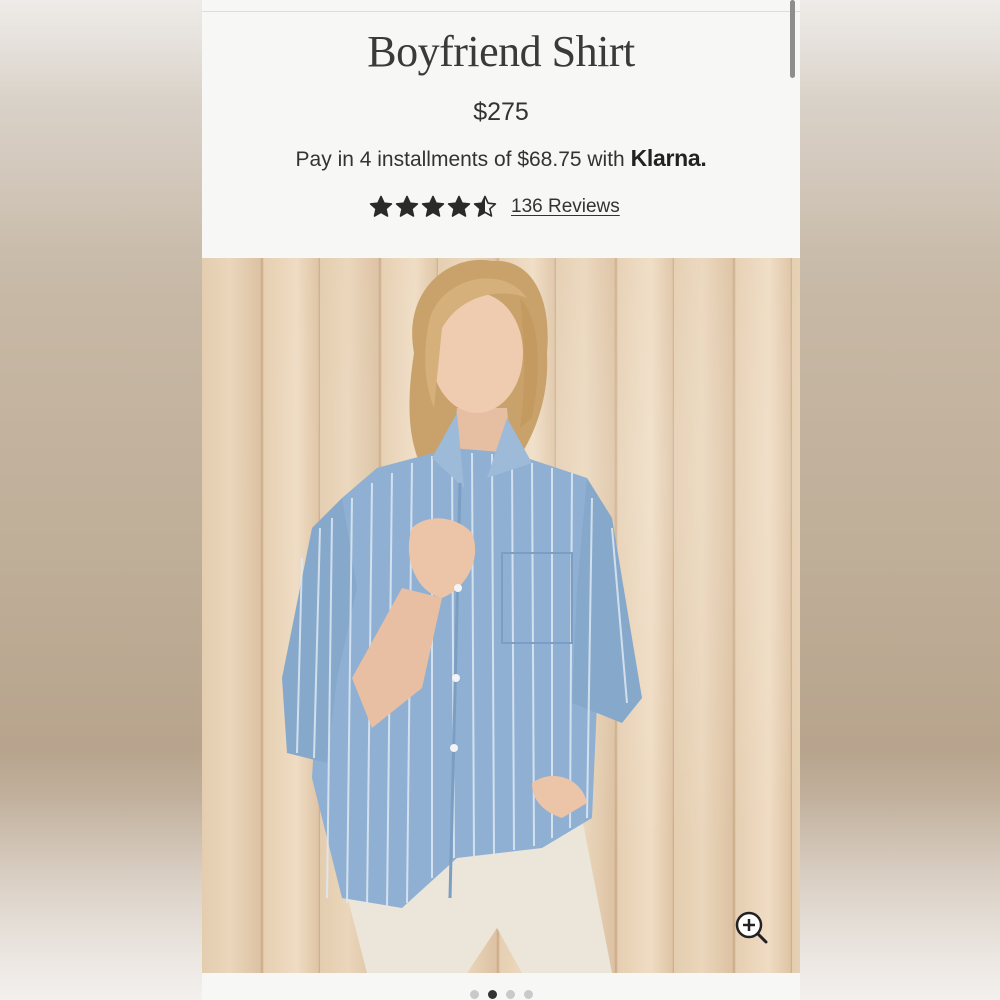 This screenshot has height=1000, width=1000. I want to click on zoom-in-icon, so click(751, 927).